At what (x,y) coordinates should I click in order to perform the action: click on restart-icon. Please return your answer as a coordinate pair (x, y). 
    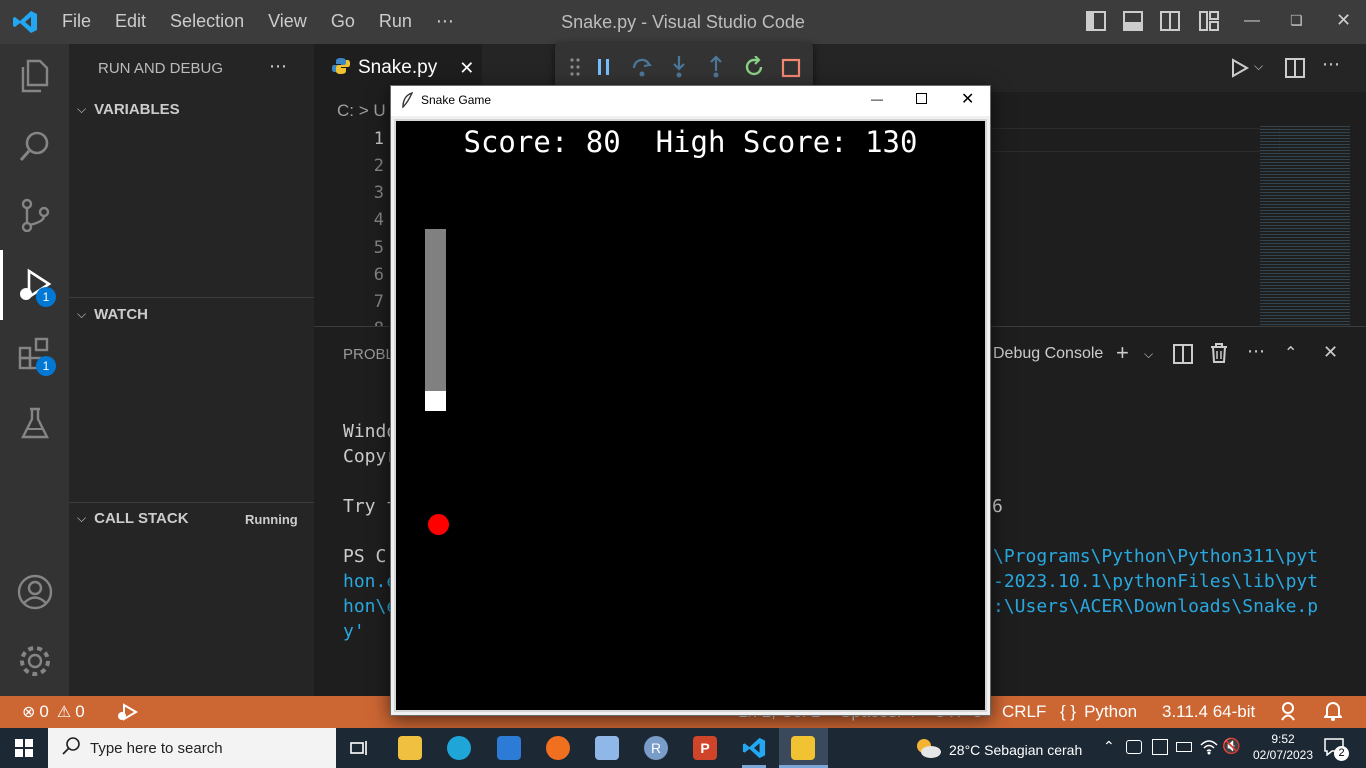
    Looking at the image, I should click on (754, 69).